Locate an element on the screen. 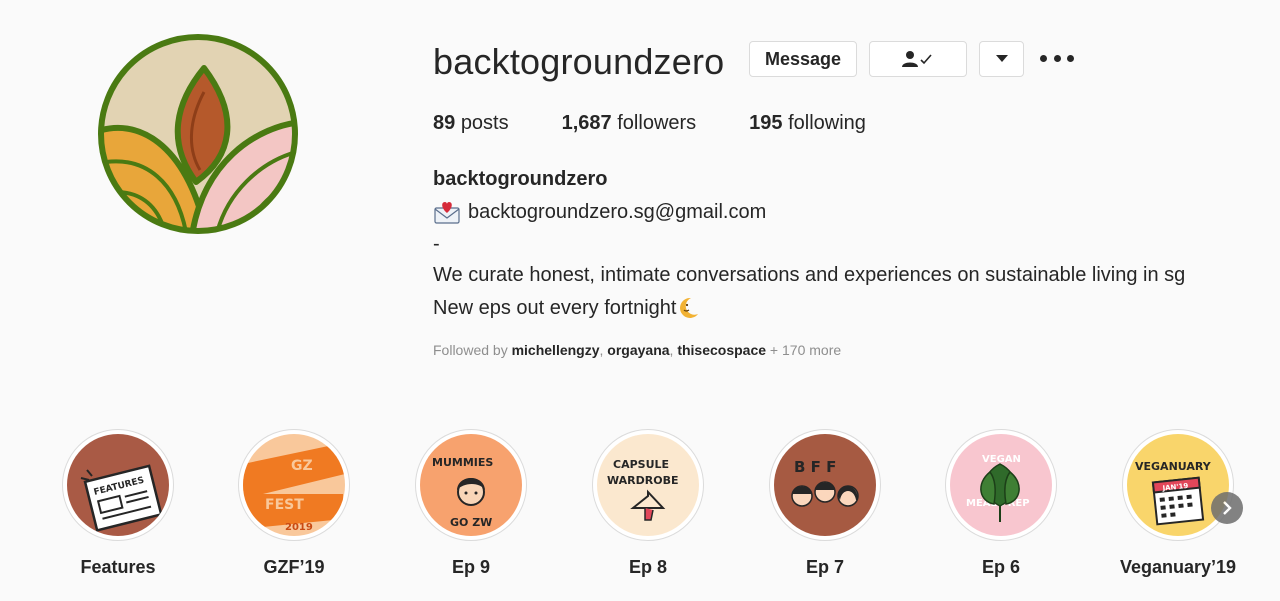  highlight-ring: FEATURES is located at coordinates (118, 485).